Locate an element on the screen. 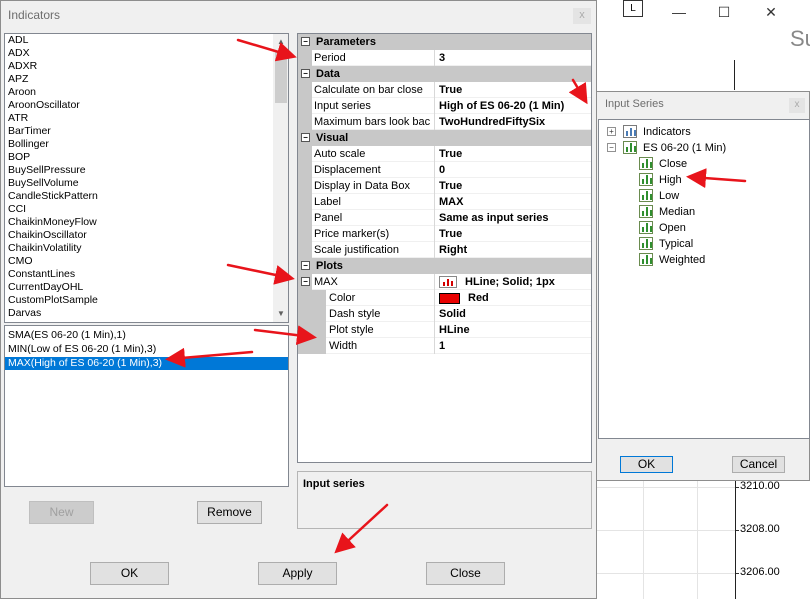 Image resolution: width=810 pixels, height=599 pixels. configured-indicator-item: MAX(High of ES 06-20 (1 Min),3) is located at coordinates (146, 363).